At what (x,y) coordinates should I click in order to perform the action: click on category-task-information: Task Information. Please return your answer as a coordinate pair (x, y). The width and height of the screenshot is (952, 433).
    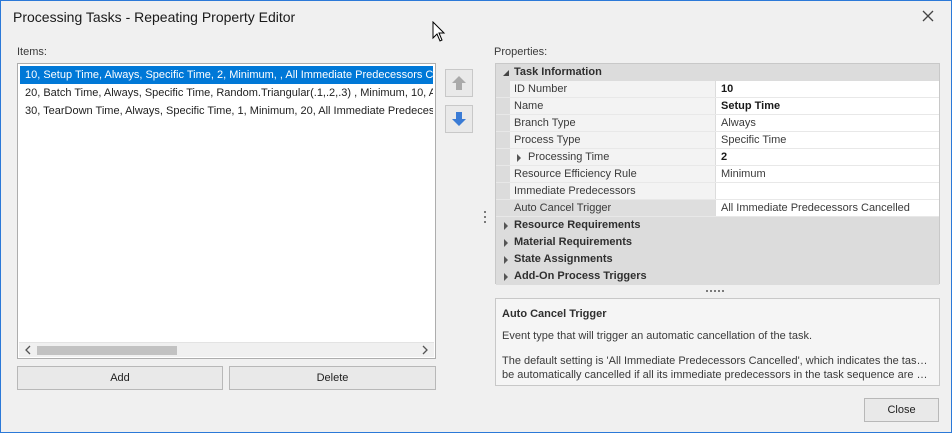
    Looking at the image, I should click on (717, 72).